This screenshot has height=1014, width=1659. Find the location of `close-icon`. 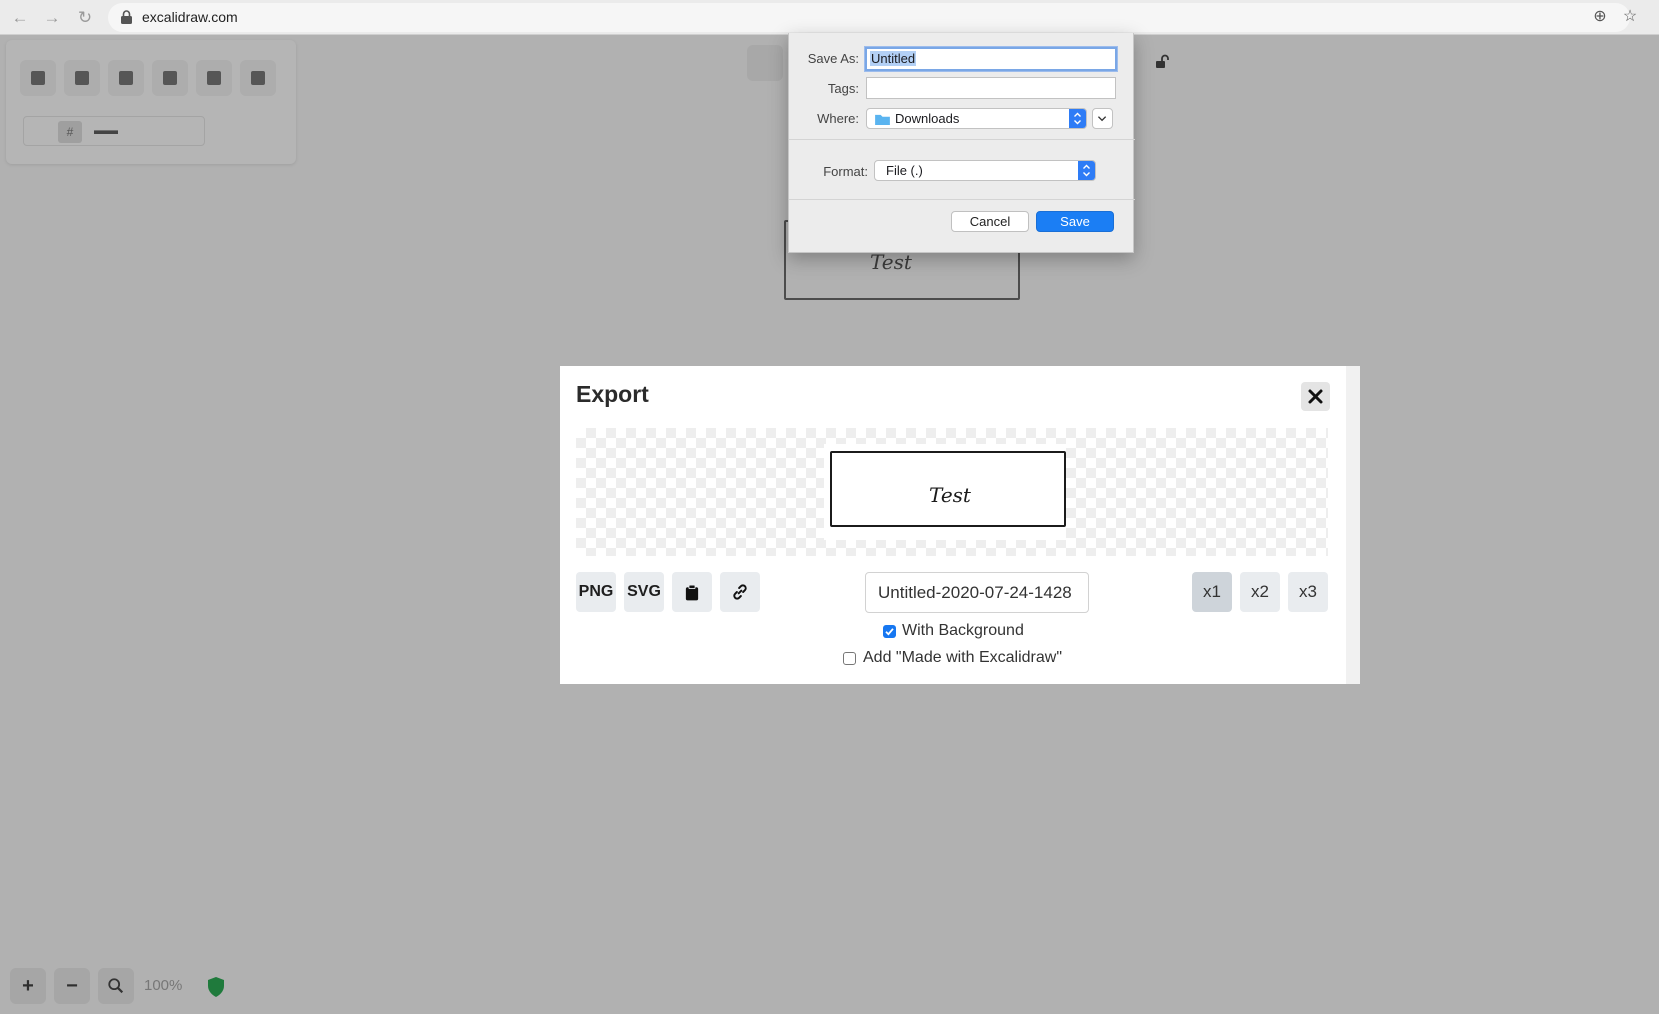

close-icon is located at coordinates (1315, 396).